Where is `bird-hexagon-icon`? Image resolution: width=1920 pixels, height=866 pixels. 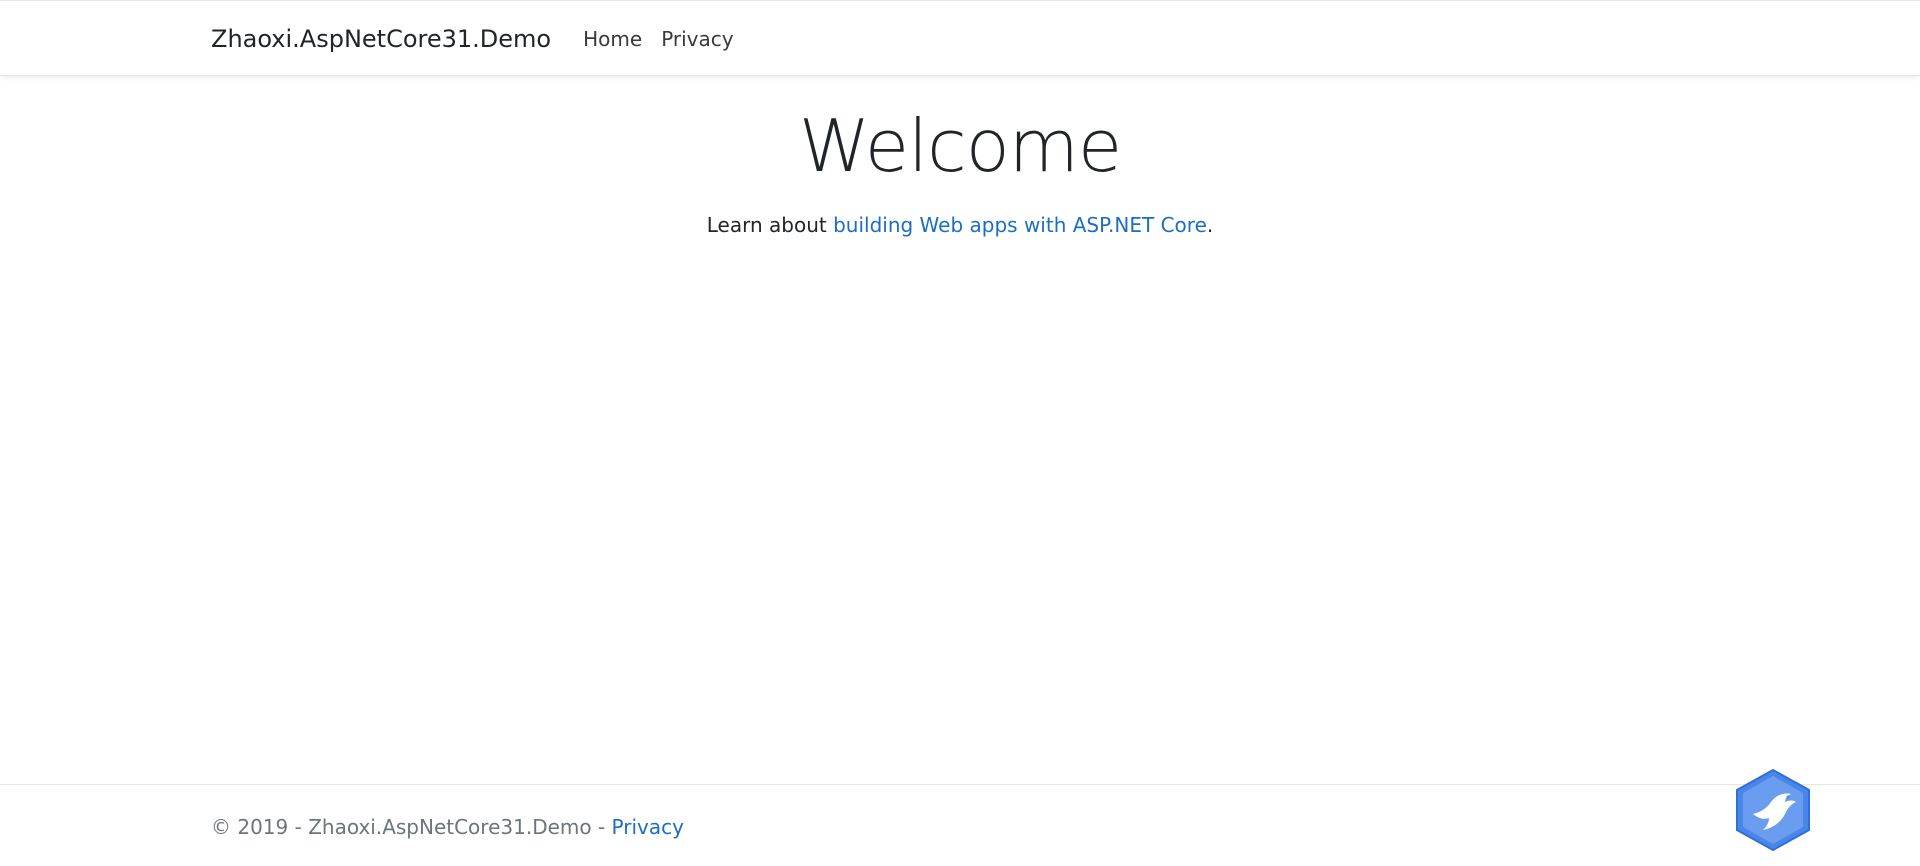 bird-hexagon-icon is located at coordinates (1773, 810).